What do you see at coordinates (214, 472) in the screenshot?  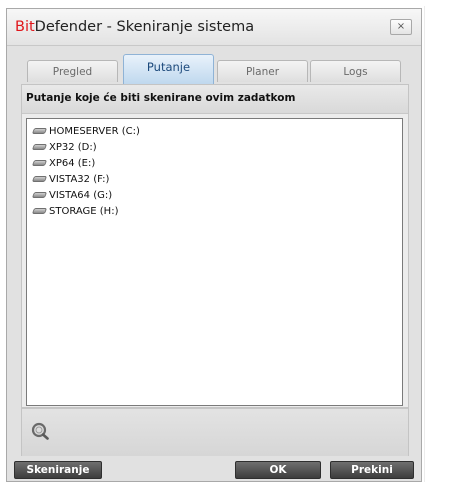 I see `footer-buttons: Skeniranje OK Prekini` at bounding box center [214, 472].